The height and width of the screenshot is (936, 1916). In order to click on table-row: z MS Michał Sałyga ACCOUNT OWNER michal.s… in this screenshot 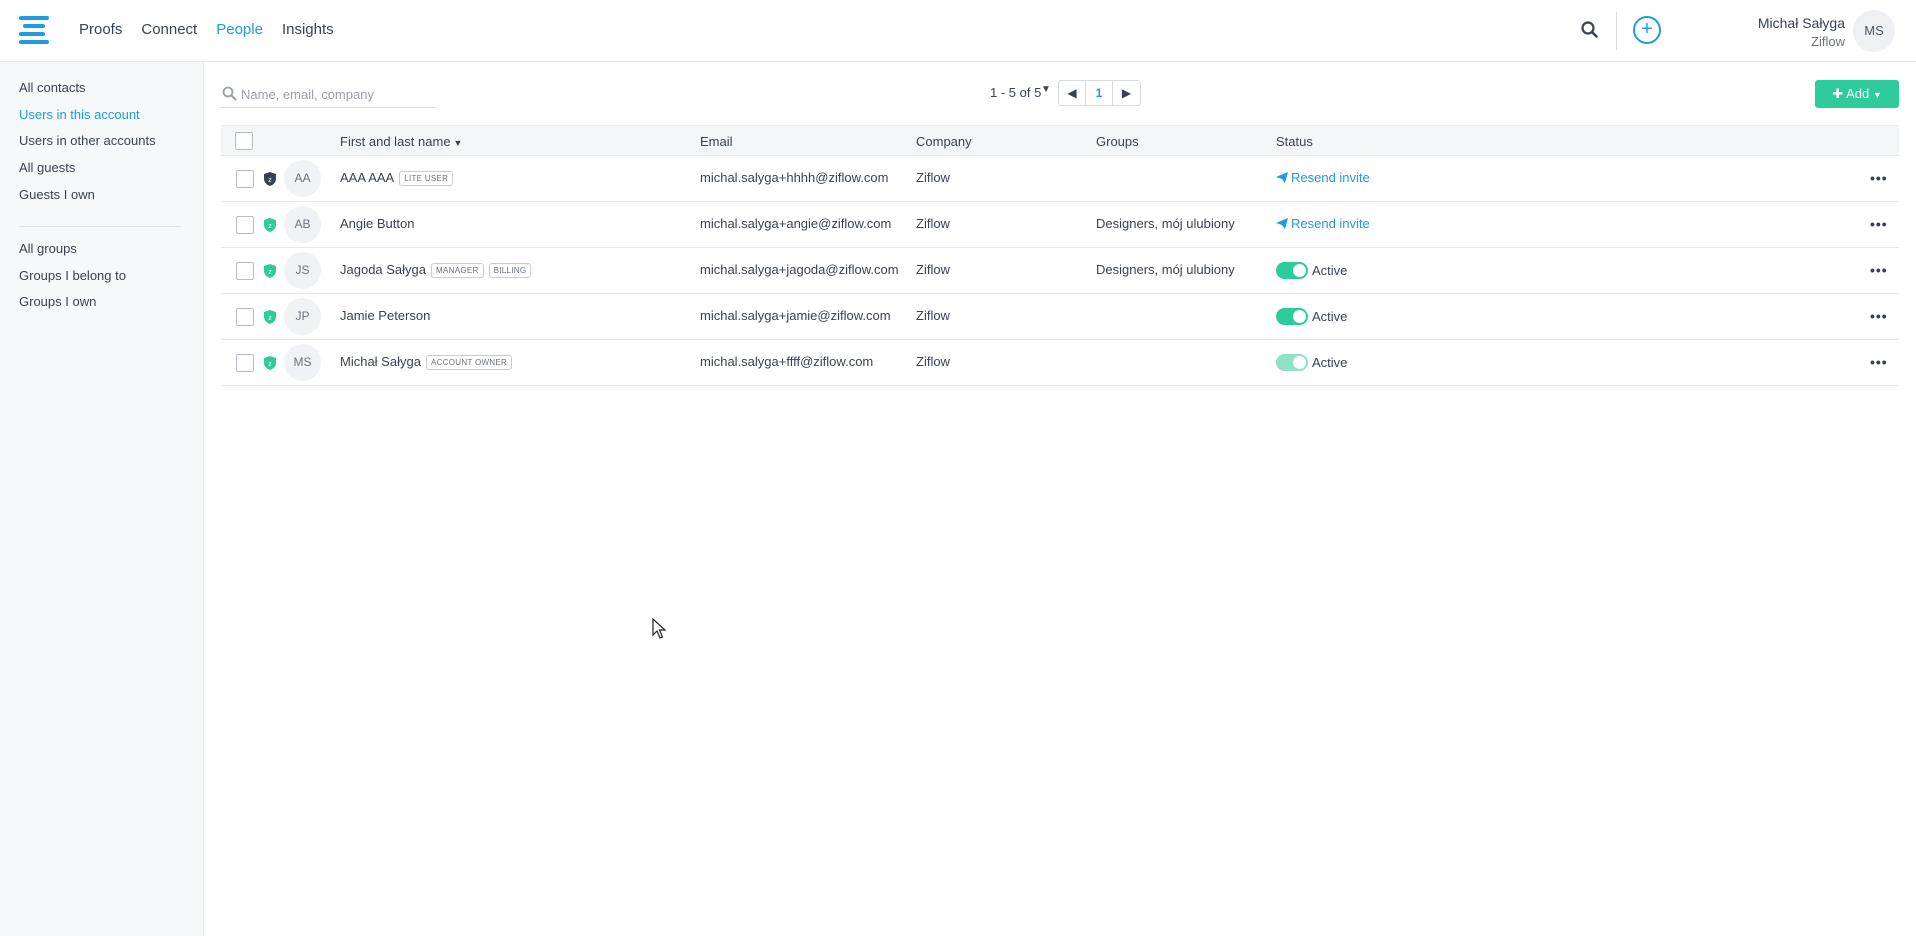, I will do `click(1060, 363)`.